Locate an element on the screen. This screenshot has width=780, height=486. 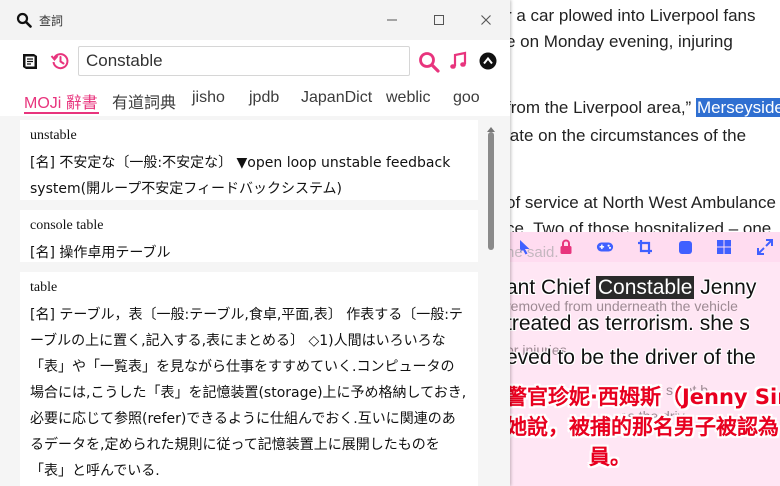
faint-article-text: he said. is located at coordinates (532, 252).